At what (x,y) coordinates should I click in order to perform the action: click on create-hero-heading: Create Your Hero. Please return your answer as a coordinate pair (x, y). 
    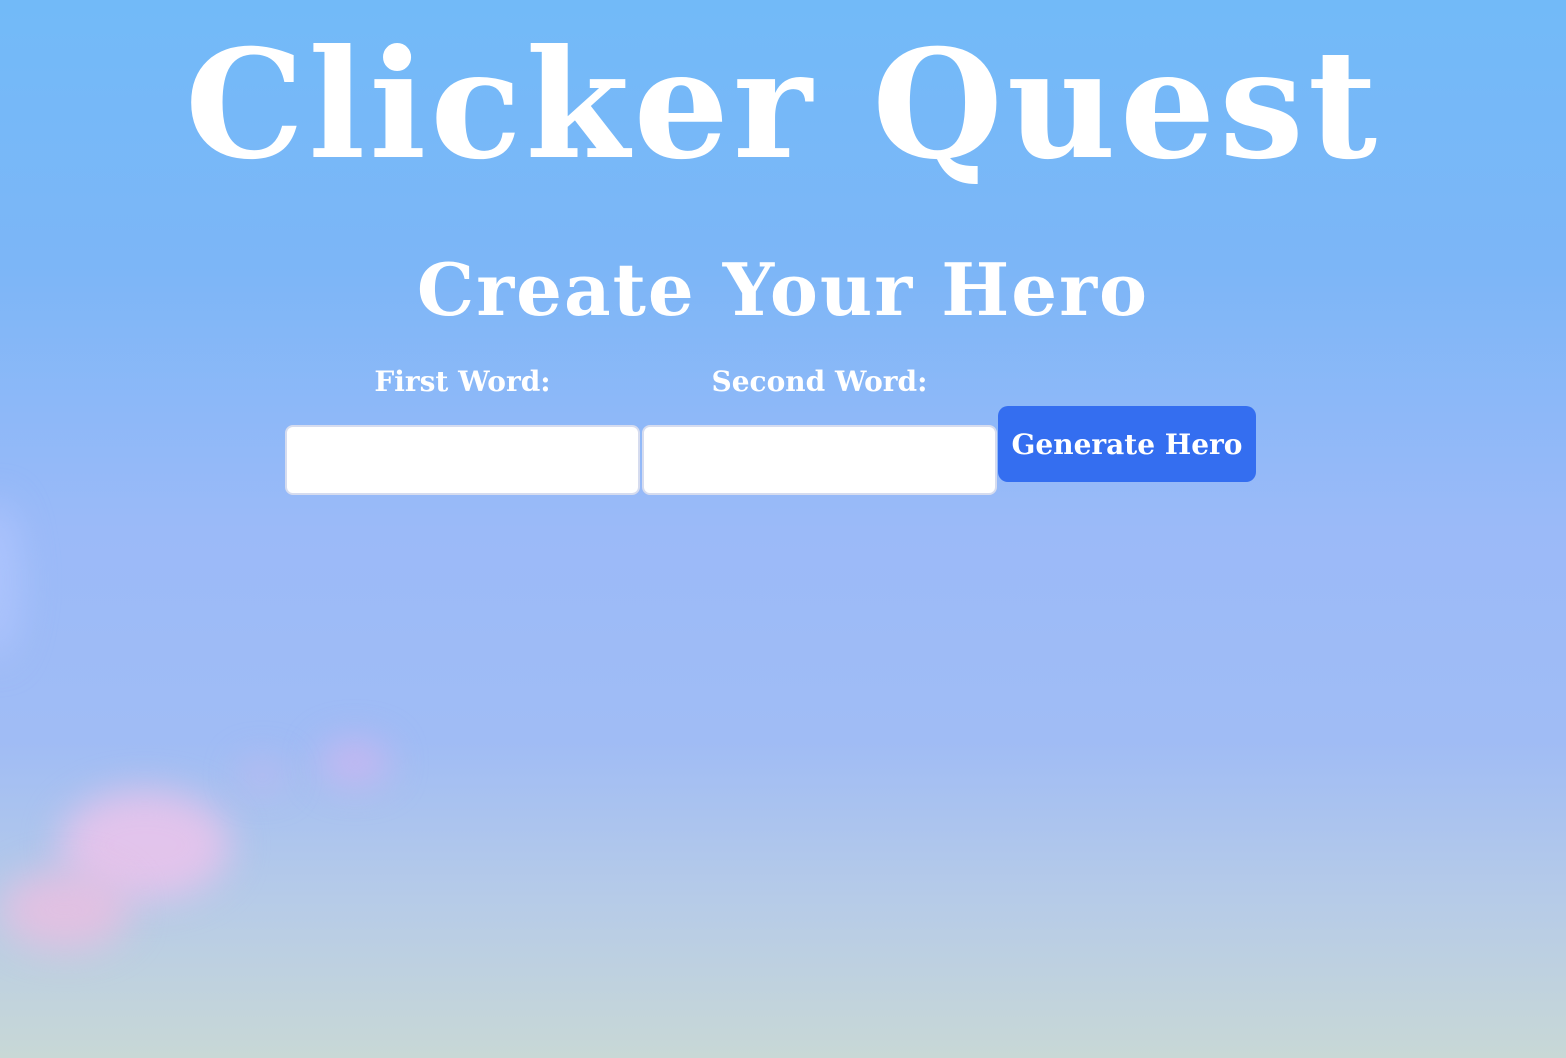
    Looking at the image, I should click on (783, 289).